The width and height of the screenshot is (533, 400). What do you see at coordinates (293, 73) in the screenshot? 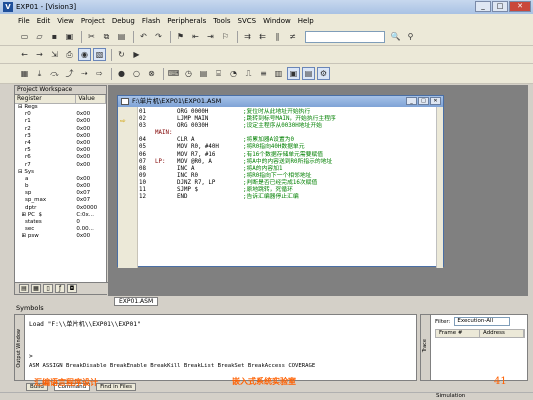
I see `workspace-icon: ▣` at bounding box center [293, 73].